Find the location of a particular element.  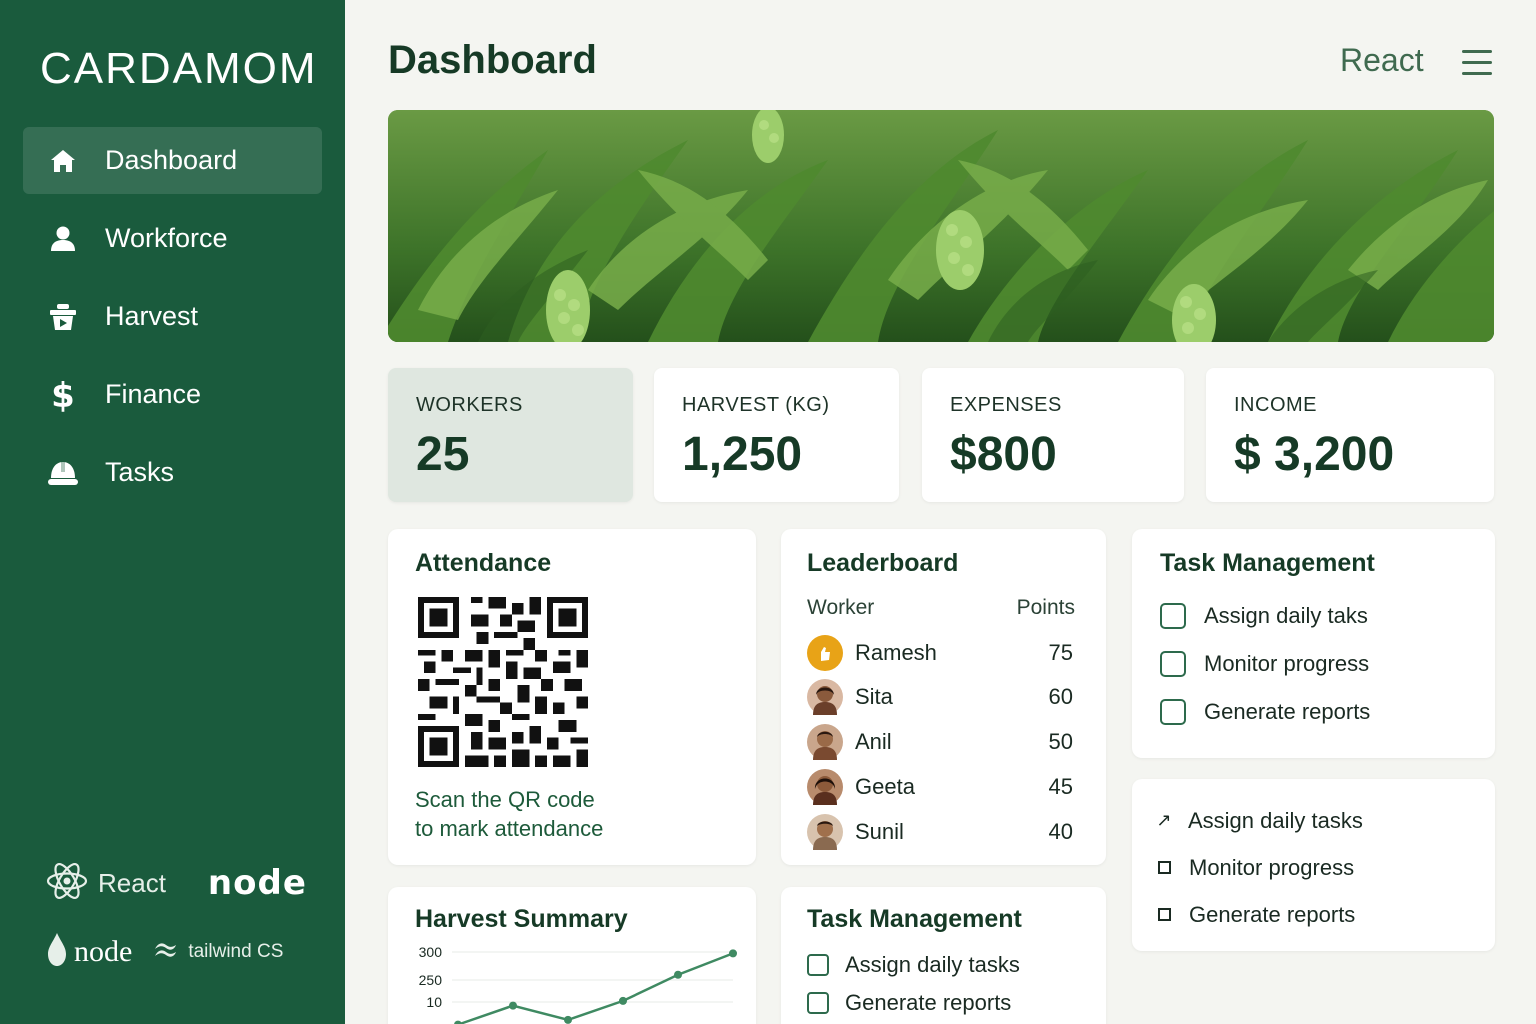

stat-value: 25 is located at coordinates (443, 454).